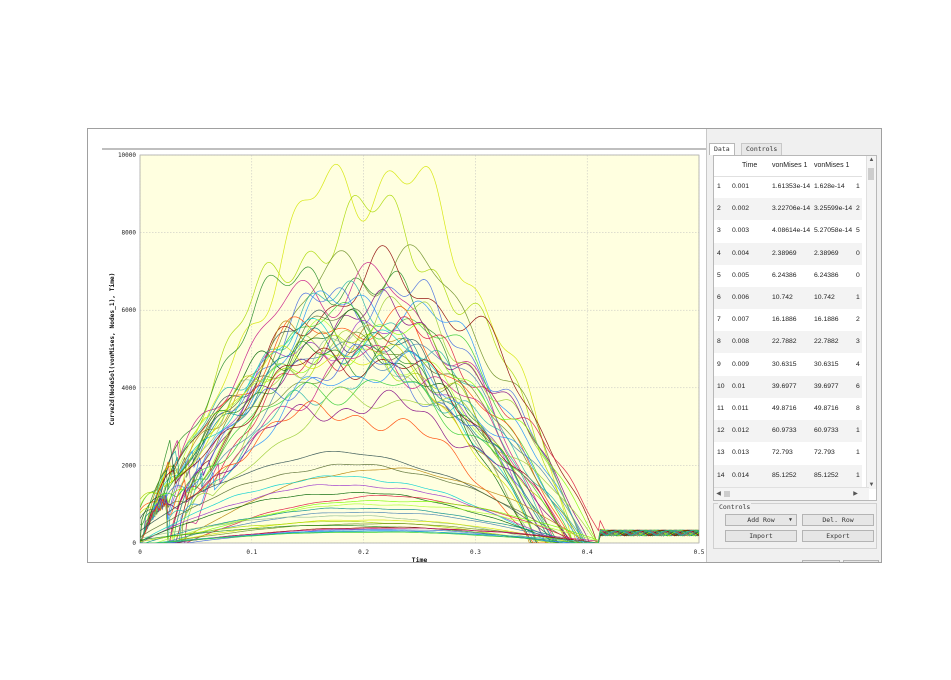 This screenshot has height=680, width=951. Describe the element at coordinates (723, 387) in the screenshot. I see `row-index: 10` at that location.